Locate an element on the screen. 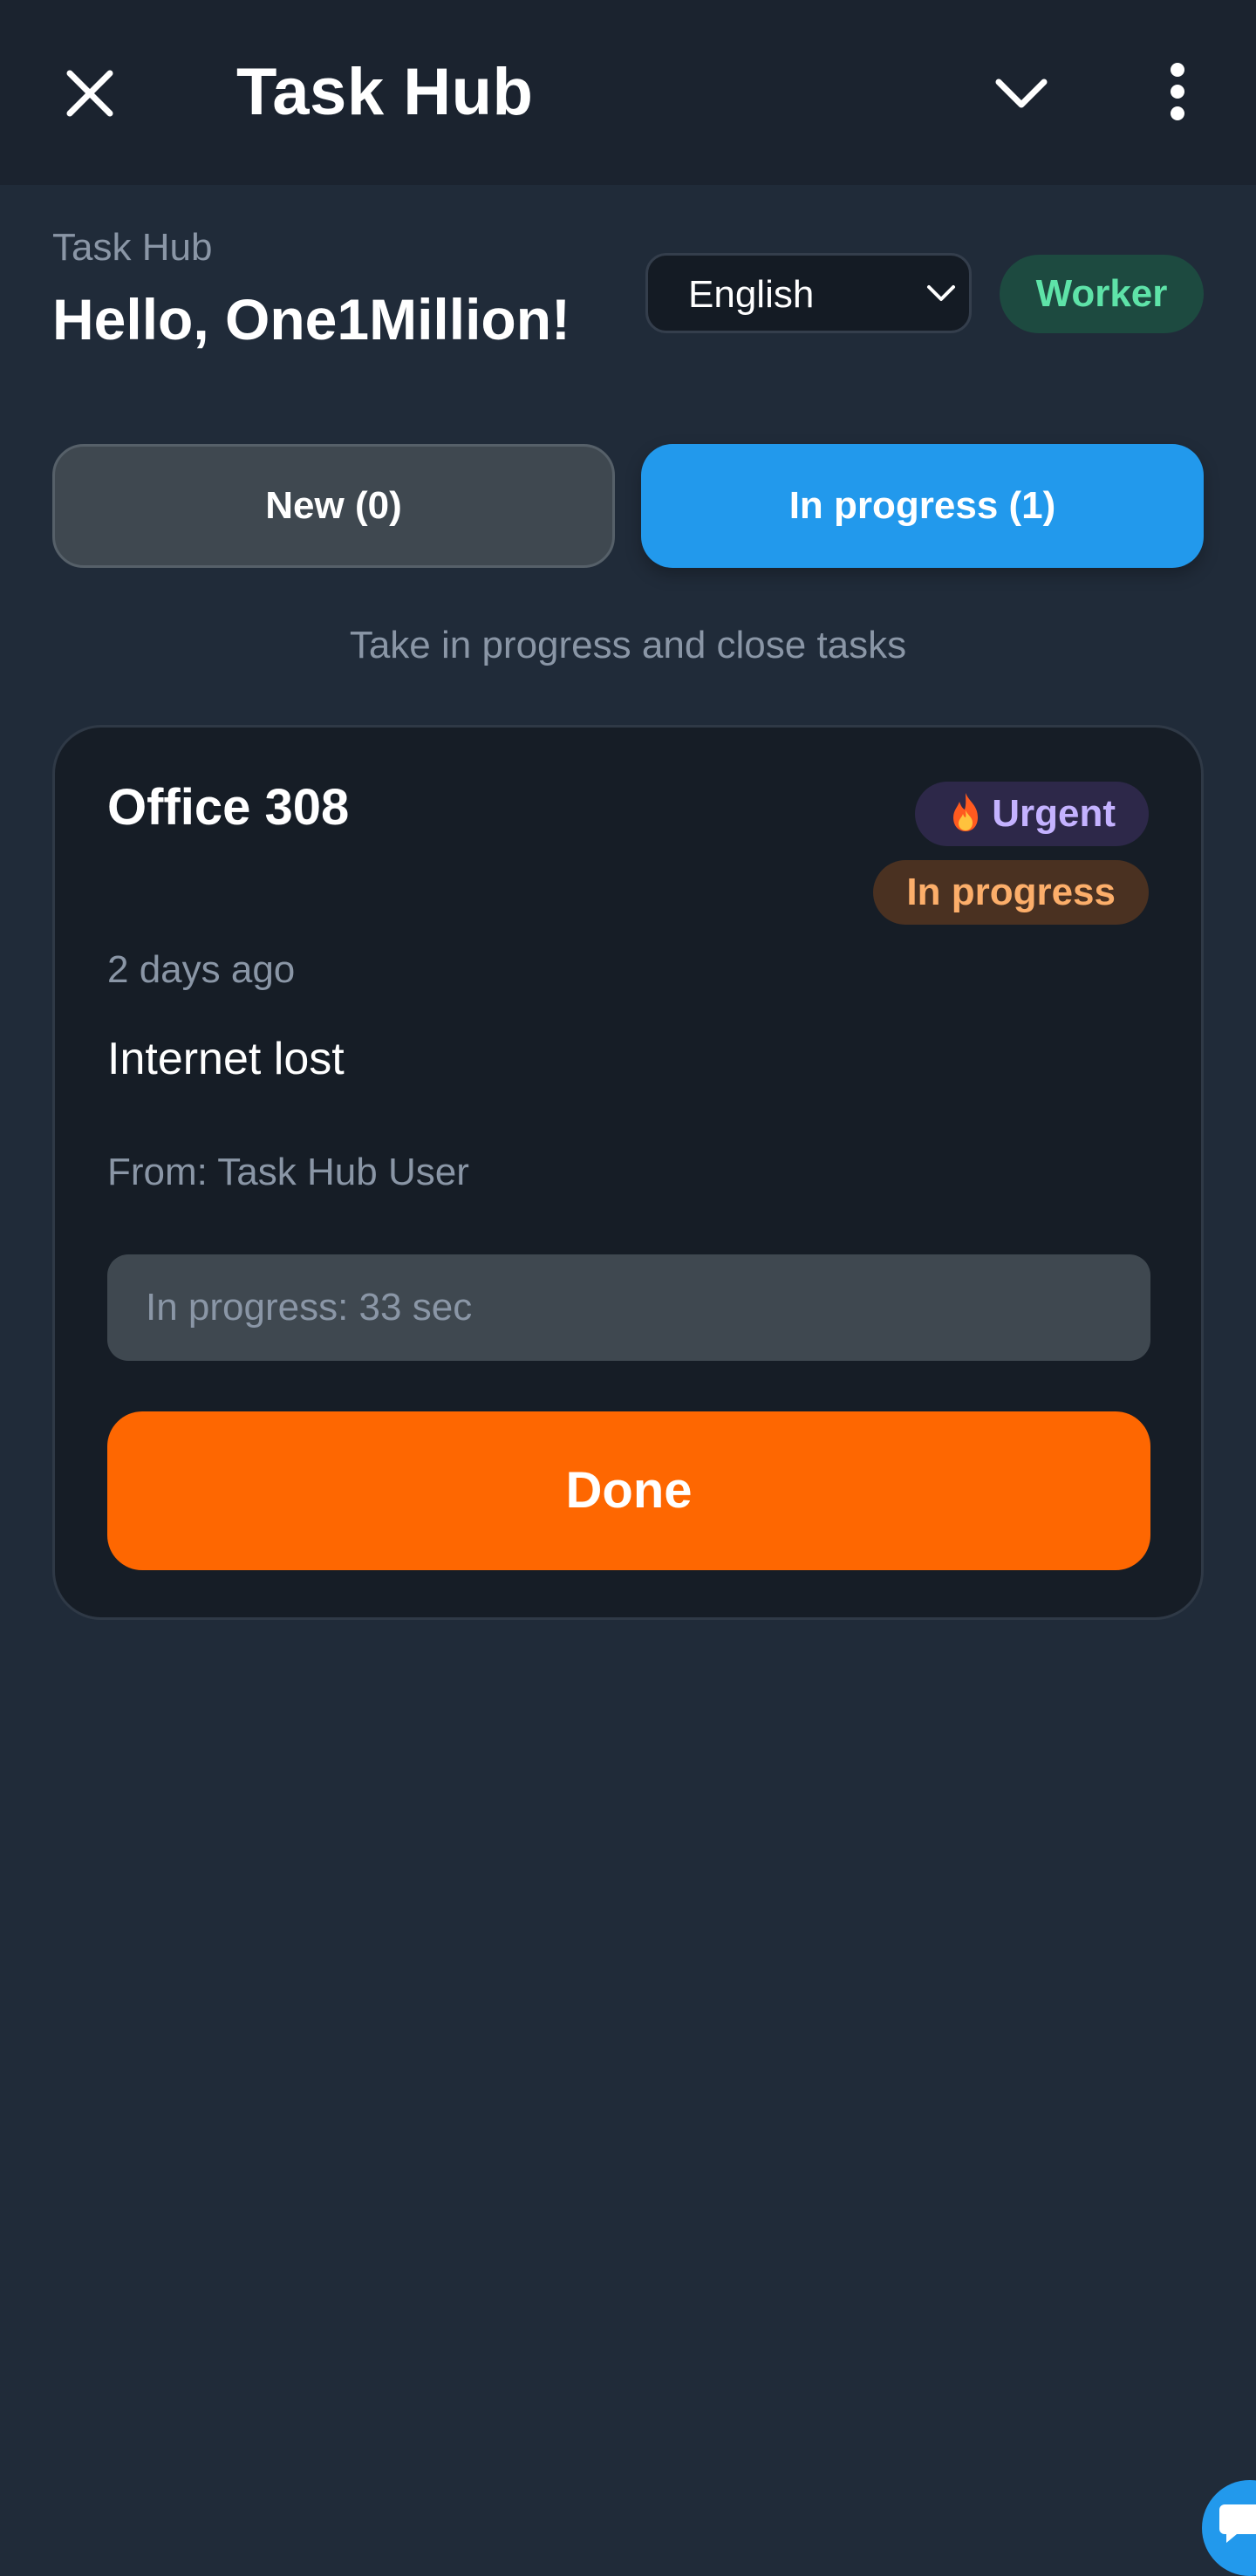 This screenshot has width=1256, height=2576. chat-button is located at coordinates (1229, 2528).